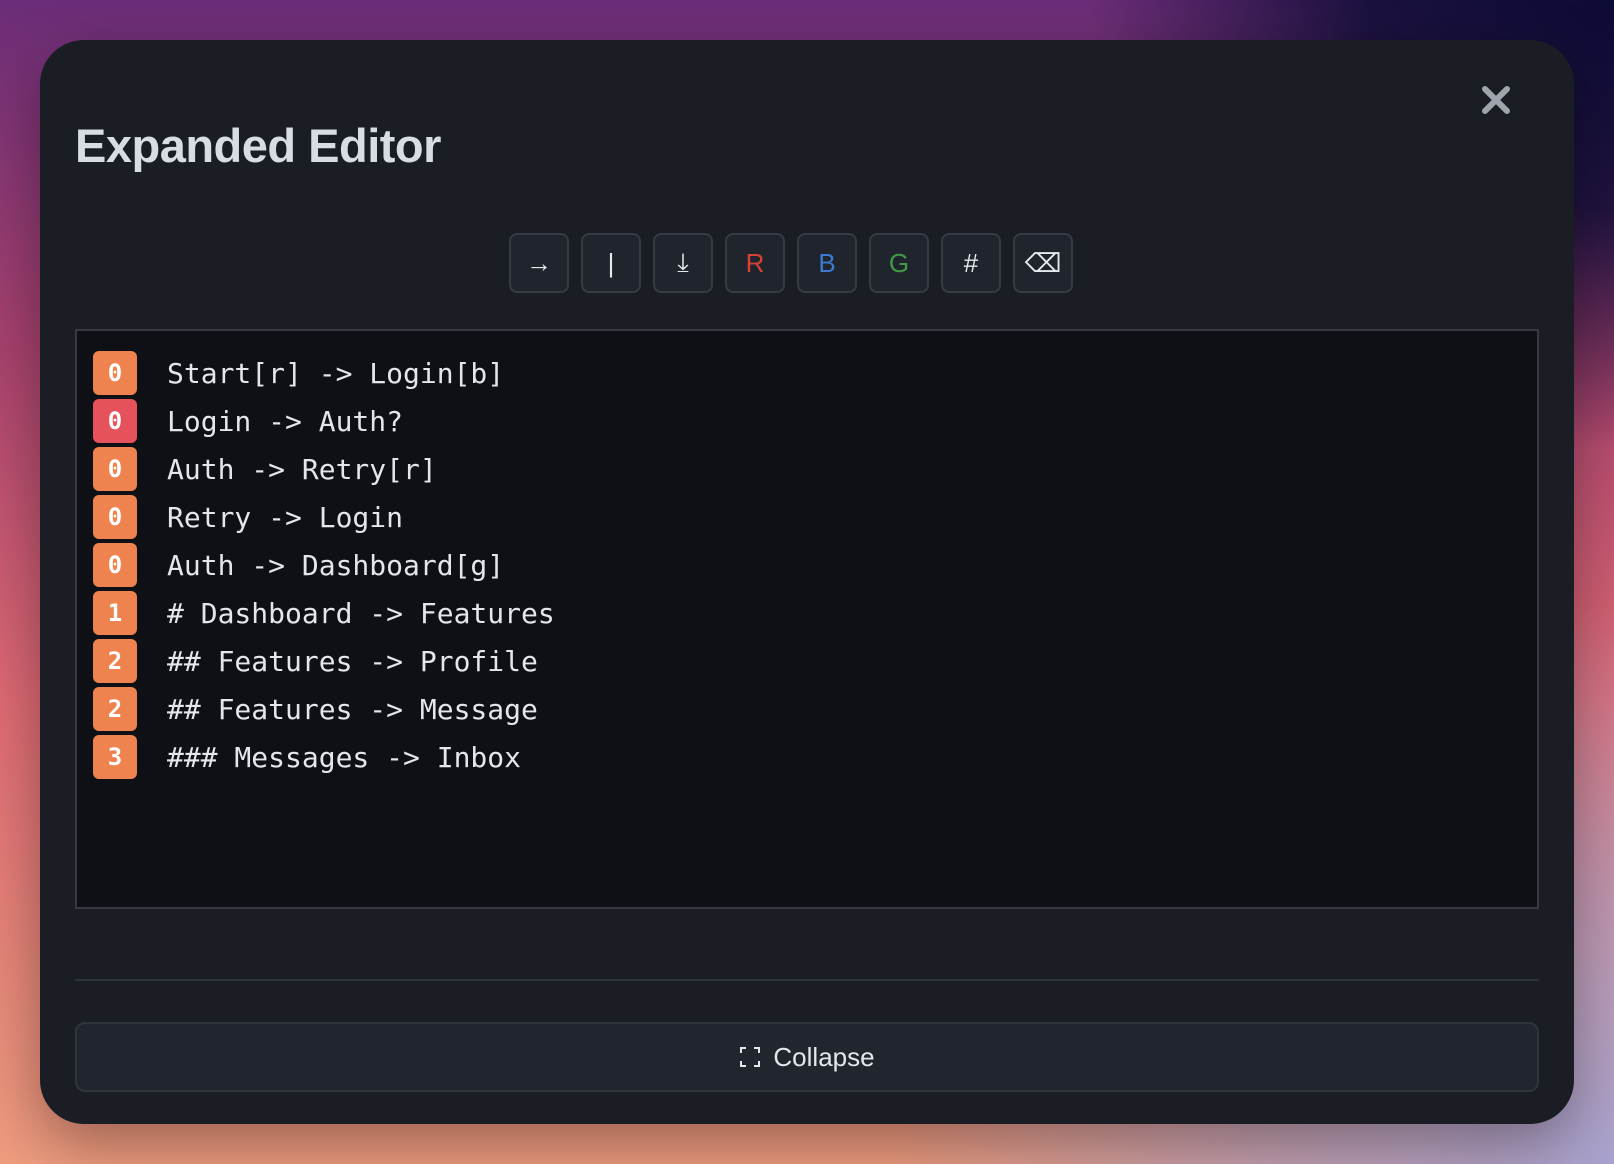 The height and width of the screenshot is (1164, 1614). Describe the element at coordinates (115, 613) in the screenshot. I see `level-badge: 1` at that location.